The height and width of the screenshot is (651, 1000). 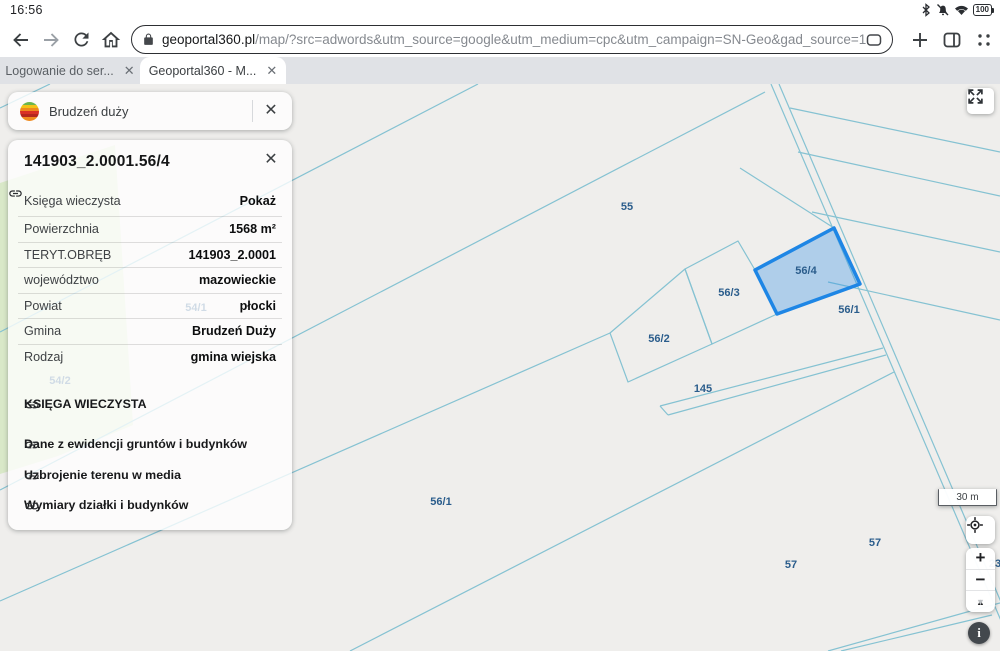 What do you see at coordinates (806, 271) in the screenshot?
I see `parcel-number-label: 56/4` at bounding box center [806, 271].